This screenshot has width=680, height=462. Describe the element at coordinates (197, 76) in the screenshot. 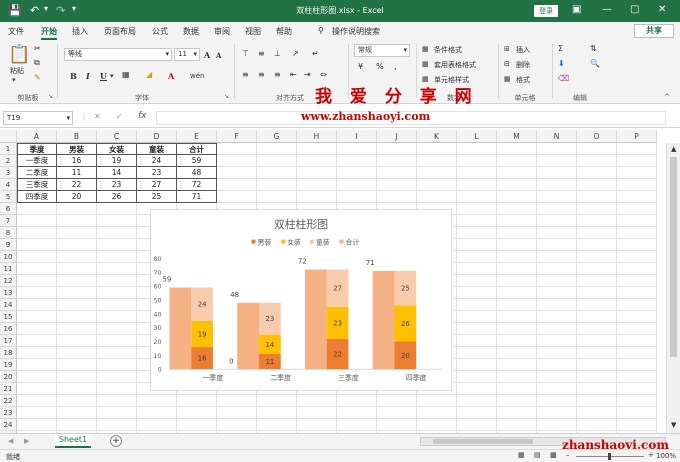

I see `phonetic-icon: wén` at that location.